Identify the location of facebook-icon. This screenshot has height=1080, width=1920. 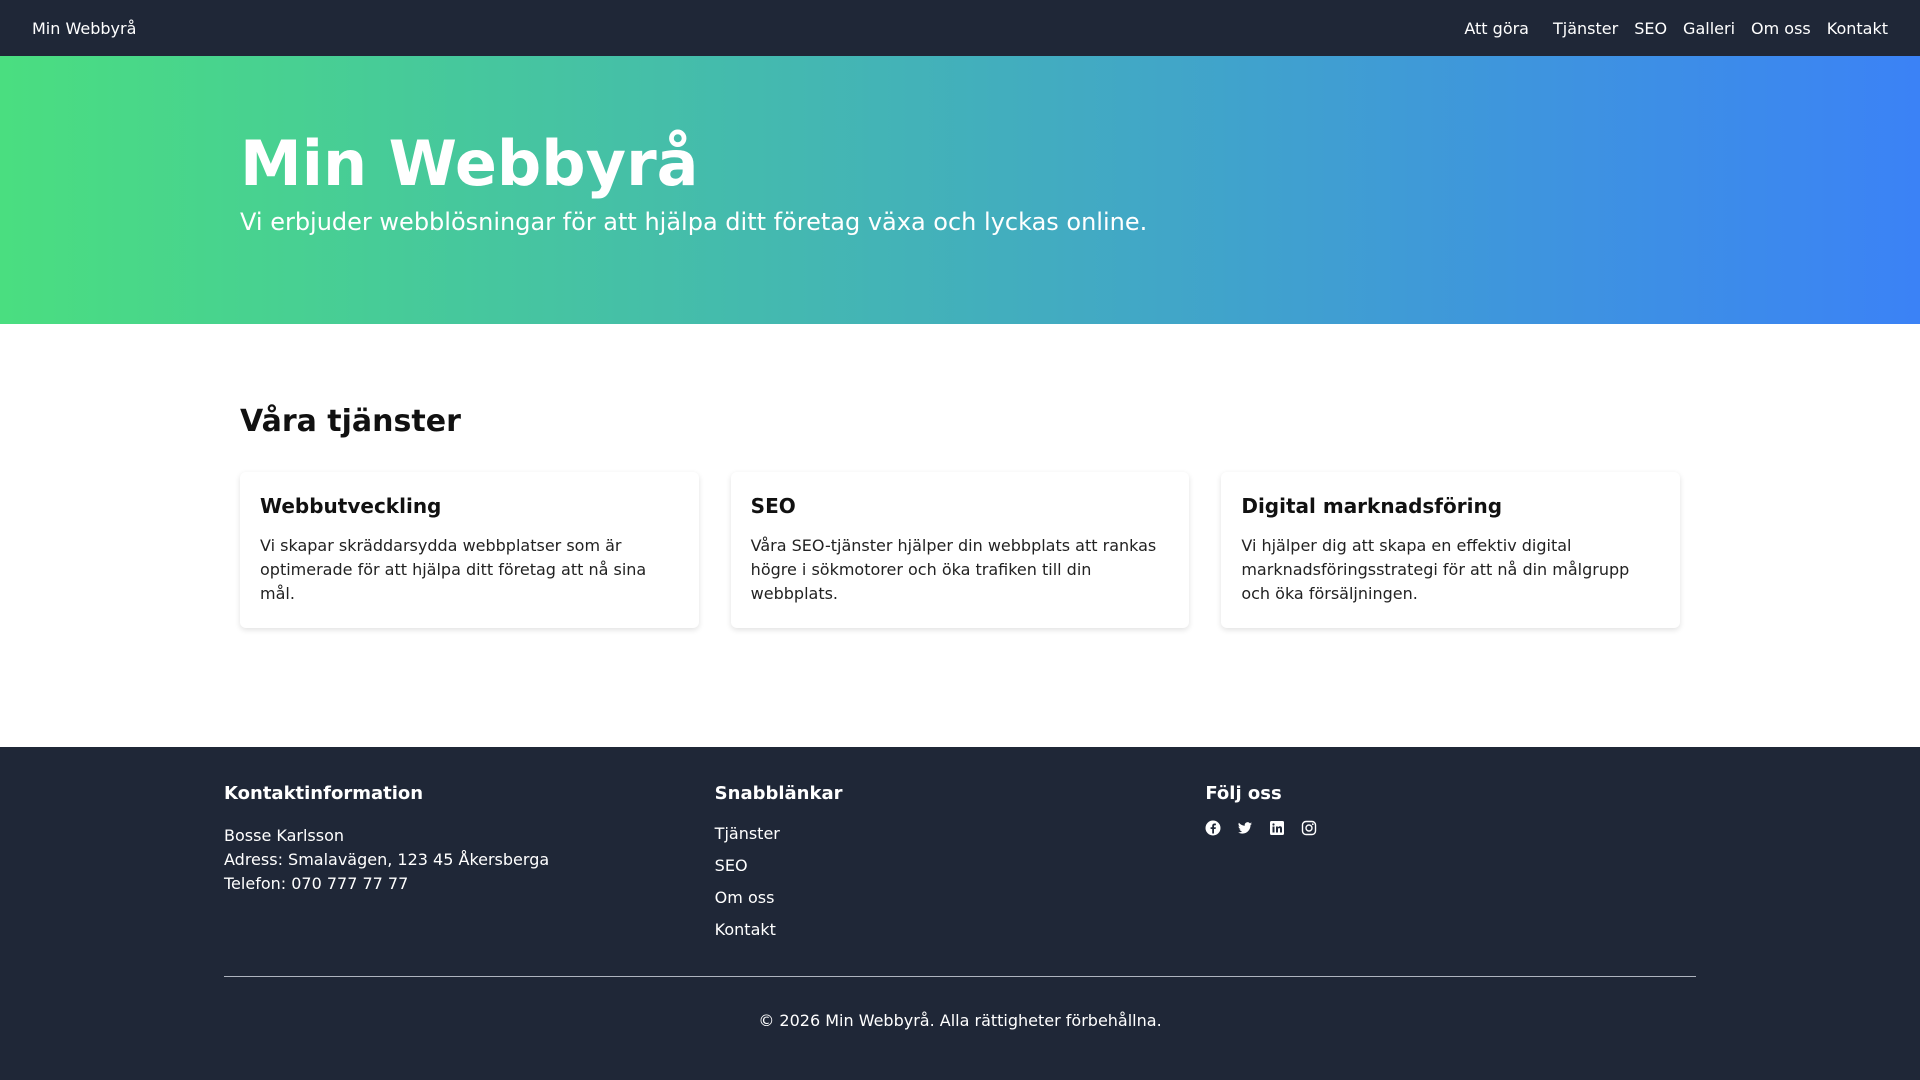
(1213, 828).